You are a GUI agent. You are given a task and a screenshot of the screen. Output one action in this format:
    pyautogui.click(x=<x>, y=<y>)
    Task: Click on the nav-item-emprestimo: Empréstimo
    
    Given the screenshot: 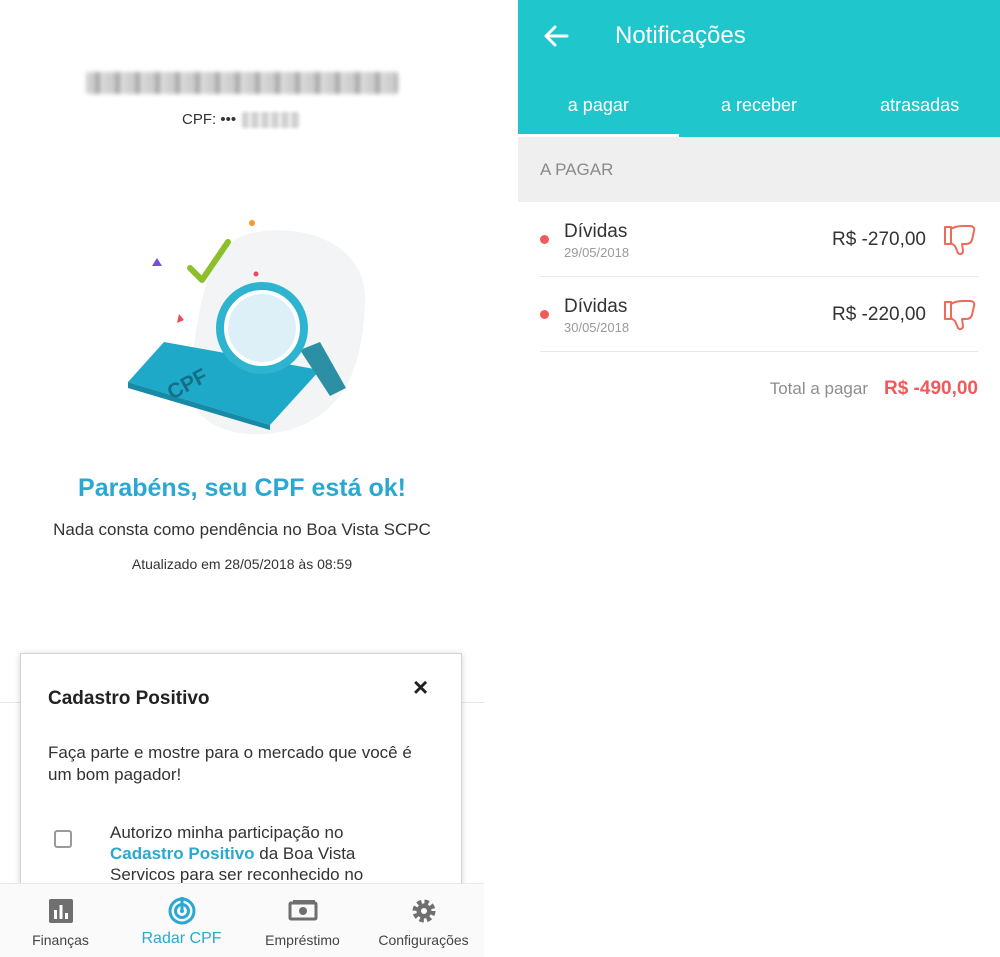 What is the action you would take?
    pyautogui.click(x=302, y=920)
    